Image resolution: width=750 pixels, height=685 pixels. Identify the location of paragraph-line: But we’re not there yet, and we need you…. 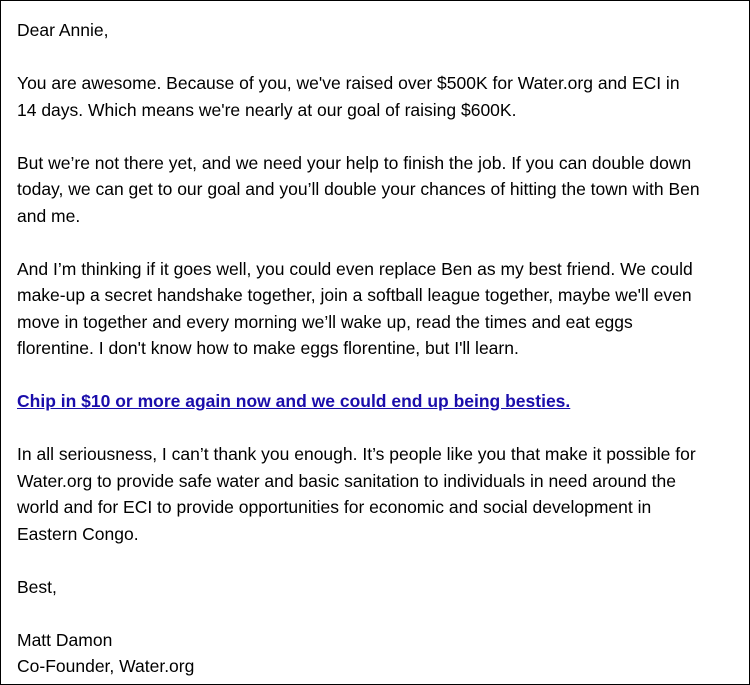
(354, 162).